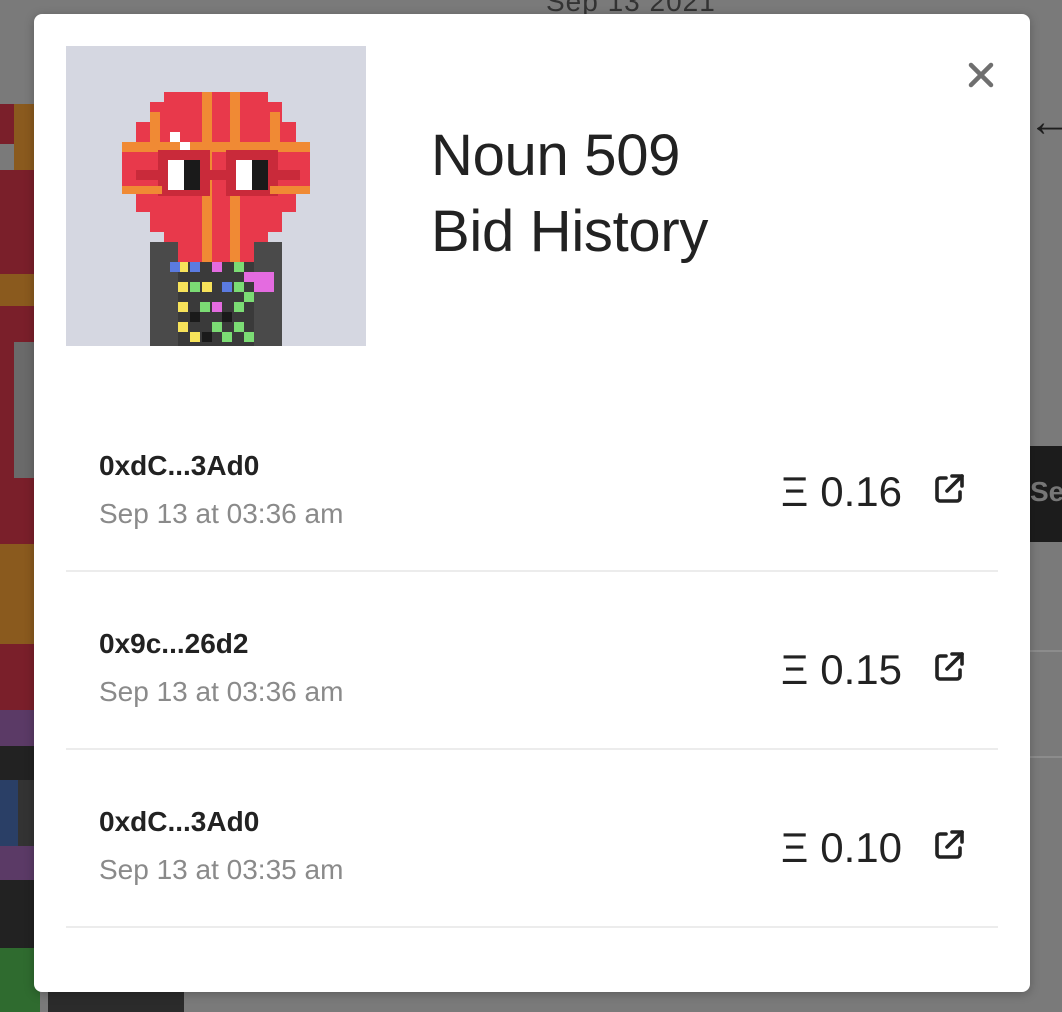  I want to click on bidder-address: 0x9c...26d2, so click(174, 643).